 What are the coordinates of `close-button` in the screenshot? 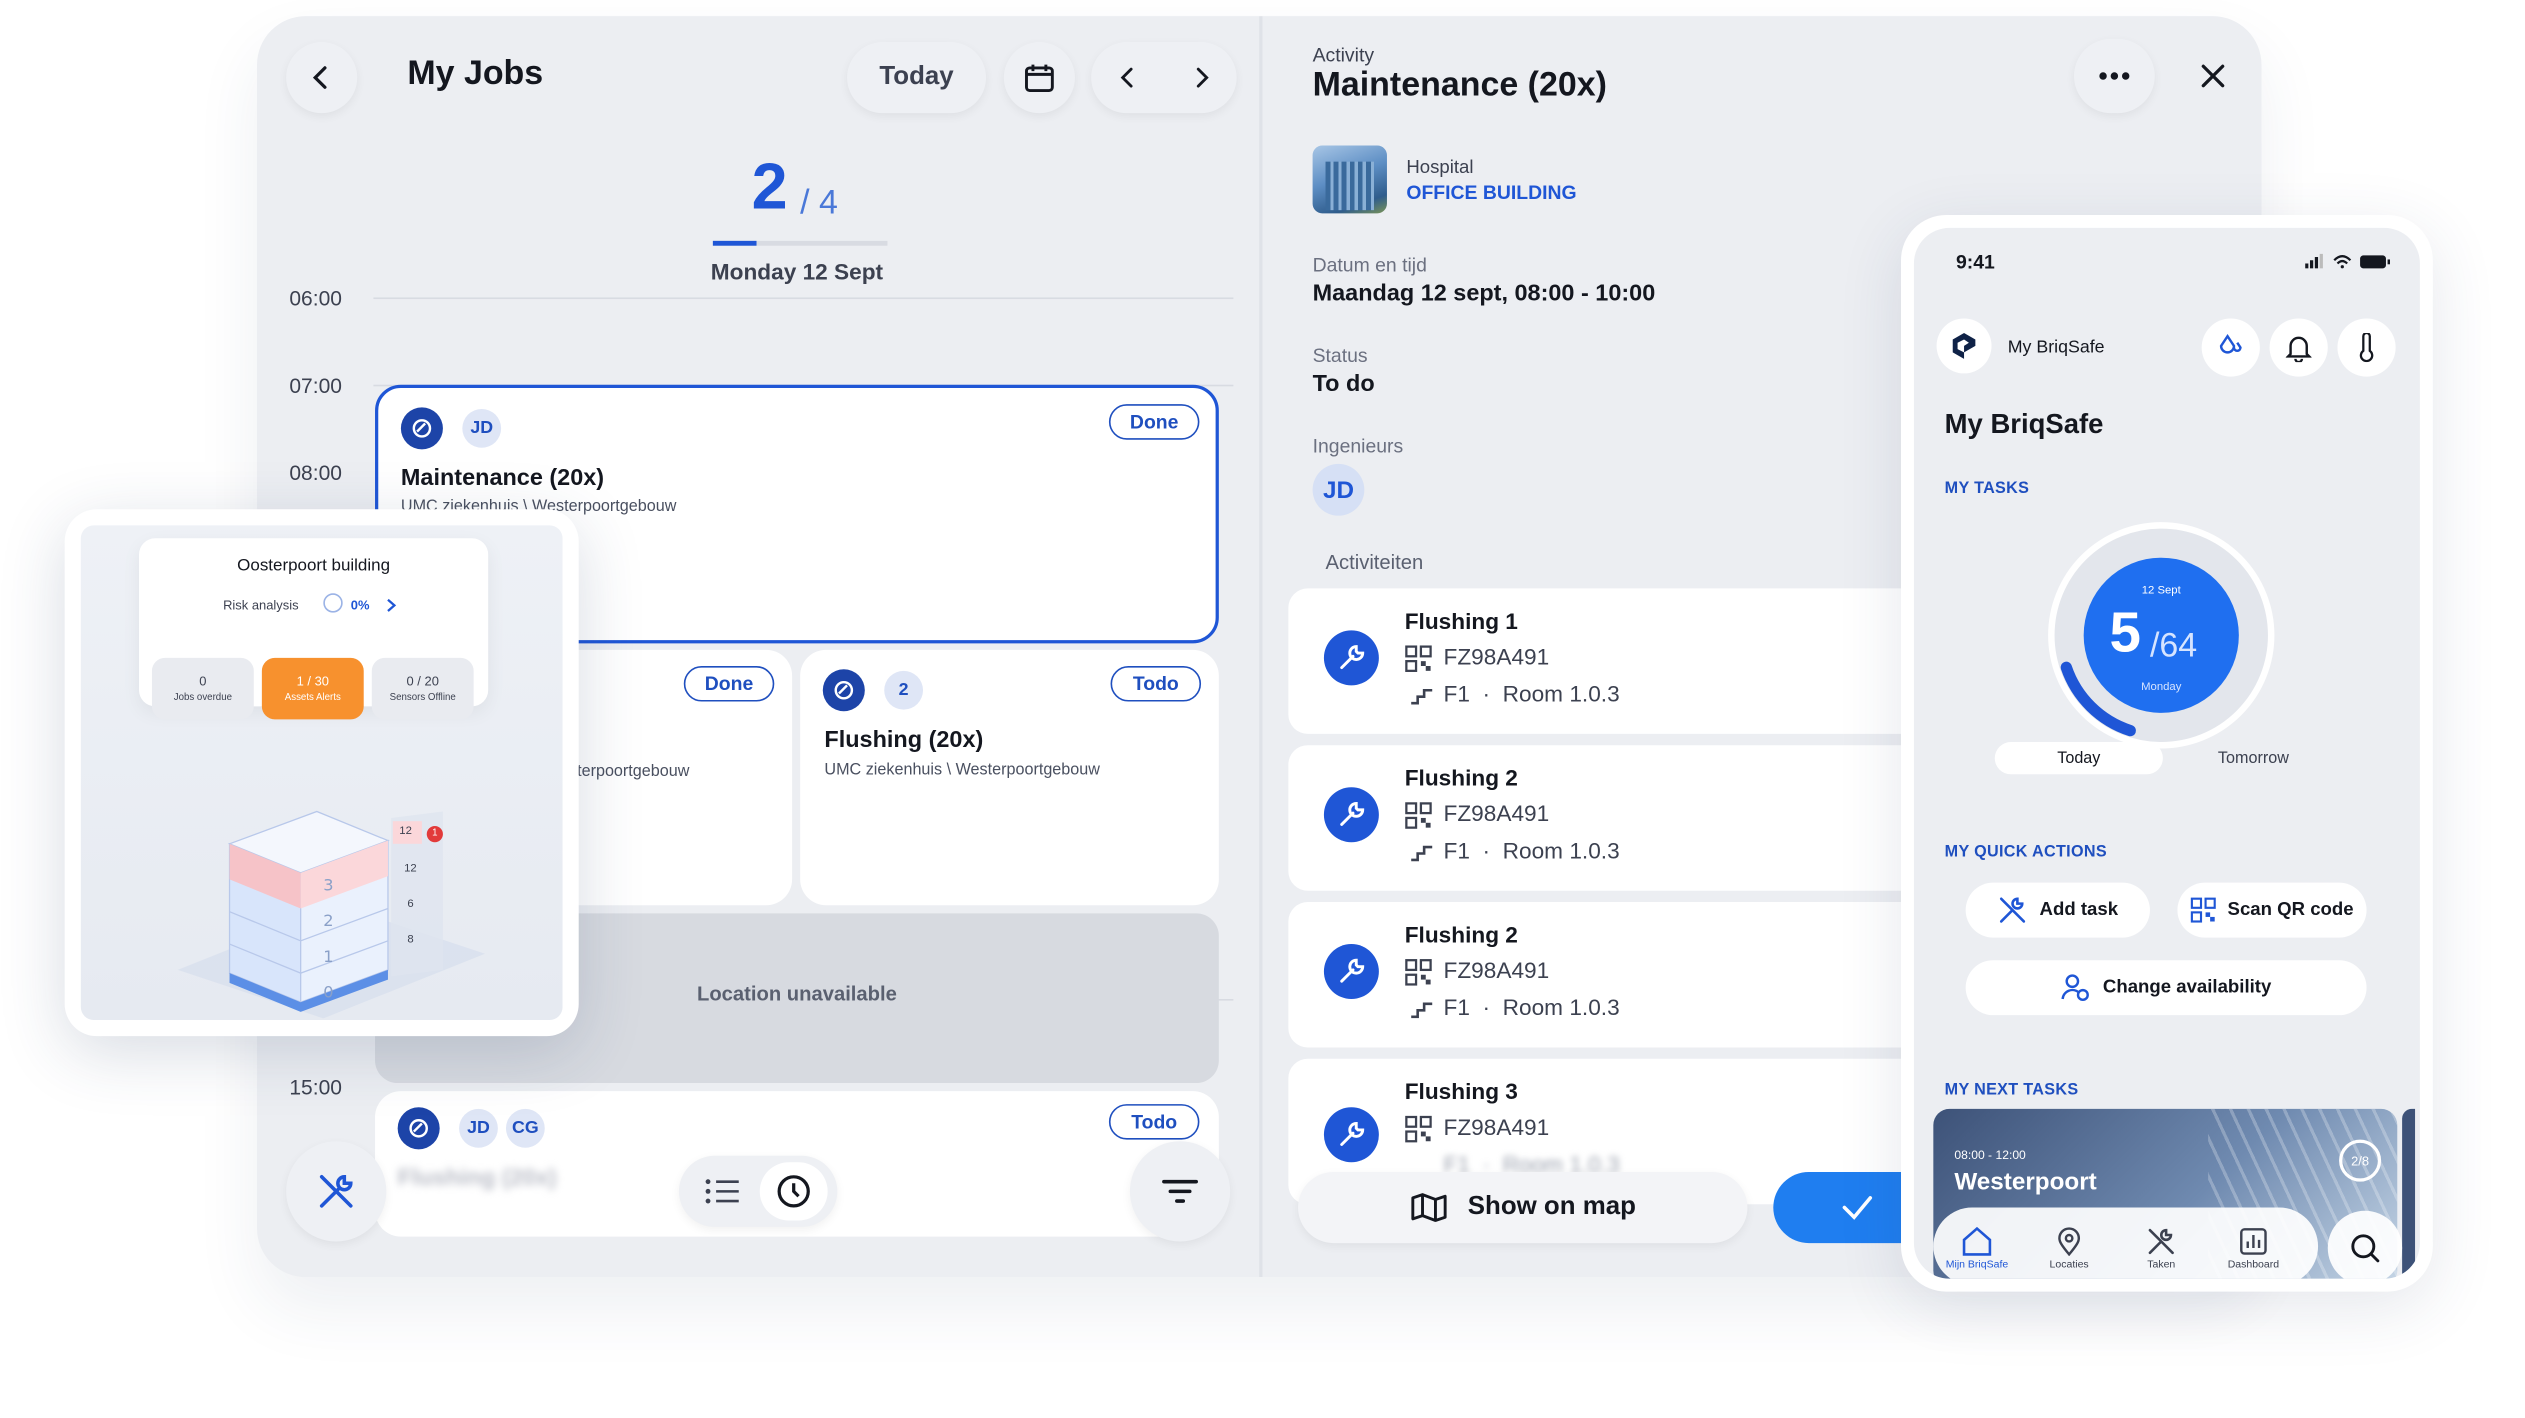 It's located at (2213, 76).